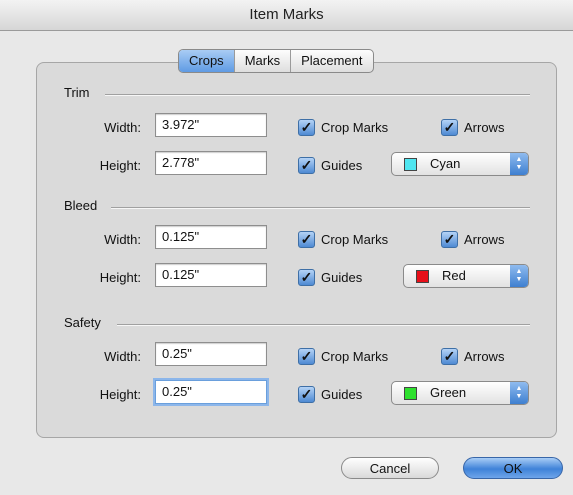 This screenshot has width=573, height=495. What do you see at coordinates (82, 322) in the screenshot?
I see `safety-section-label: Safety` at bounding box center [82, 322].